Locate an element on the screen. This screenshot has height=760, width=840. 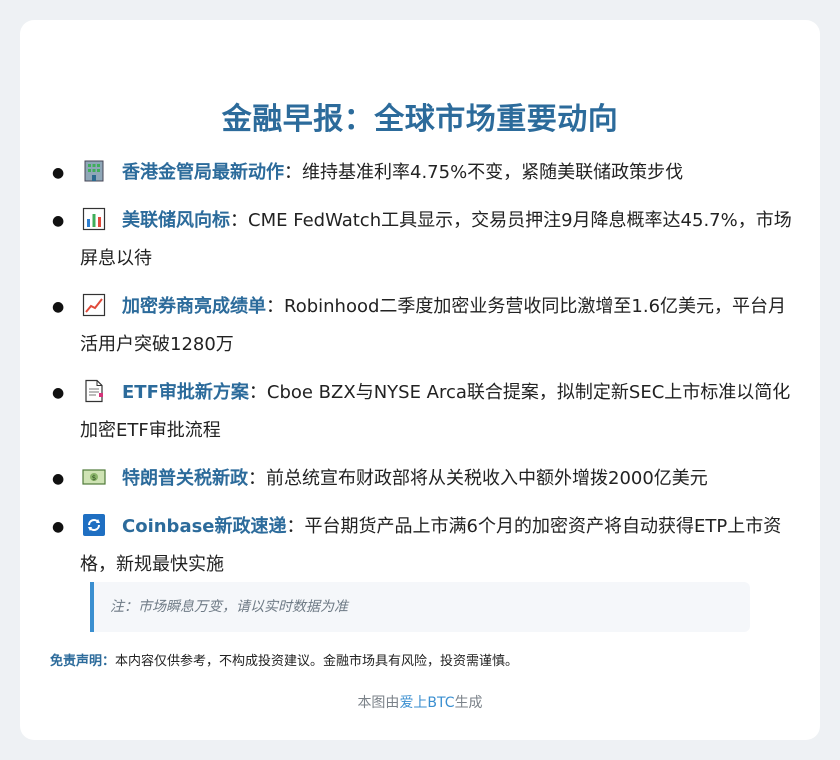
footer-suffix: 生成 is located at coordinates (468, 703).